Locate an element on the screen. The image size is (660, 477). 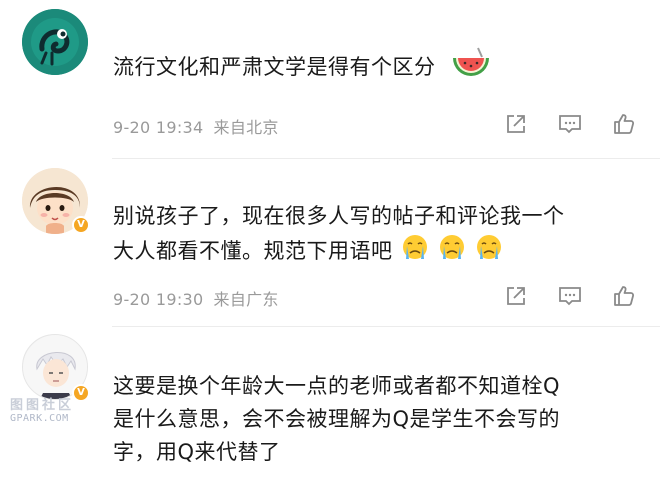
comment-time: 9-20 19:30 is located at coordinates (158, 299).